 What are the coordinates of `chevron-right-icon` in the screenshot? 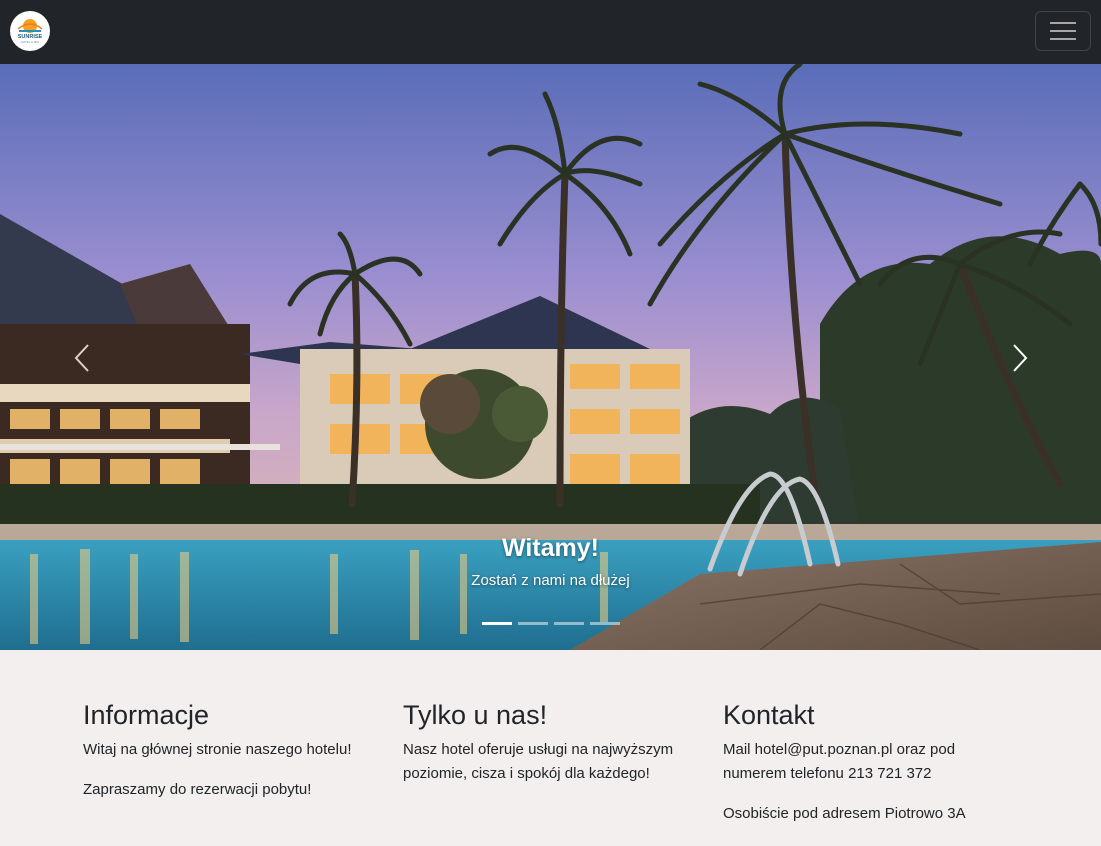 It's located at (1020, 358).